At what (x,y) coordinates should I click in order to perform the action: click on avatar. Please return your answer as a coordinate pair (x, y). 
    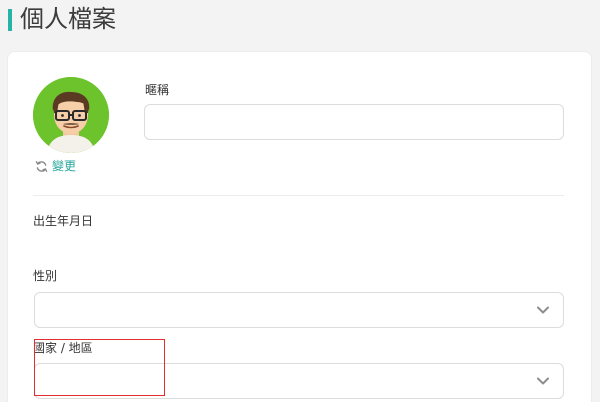
    Looking at the image, I should click on (71, 115).